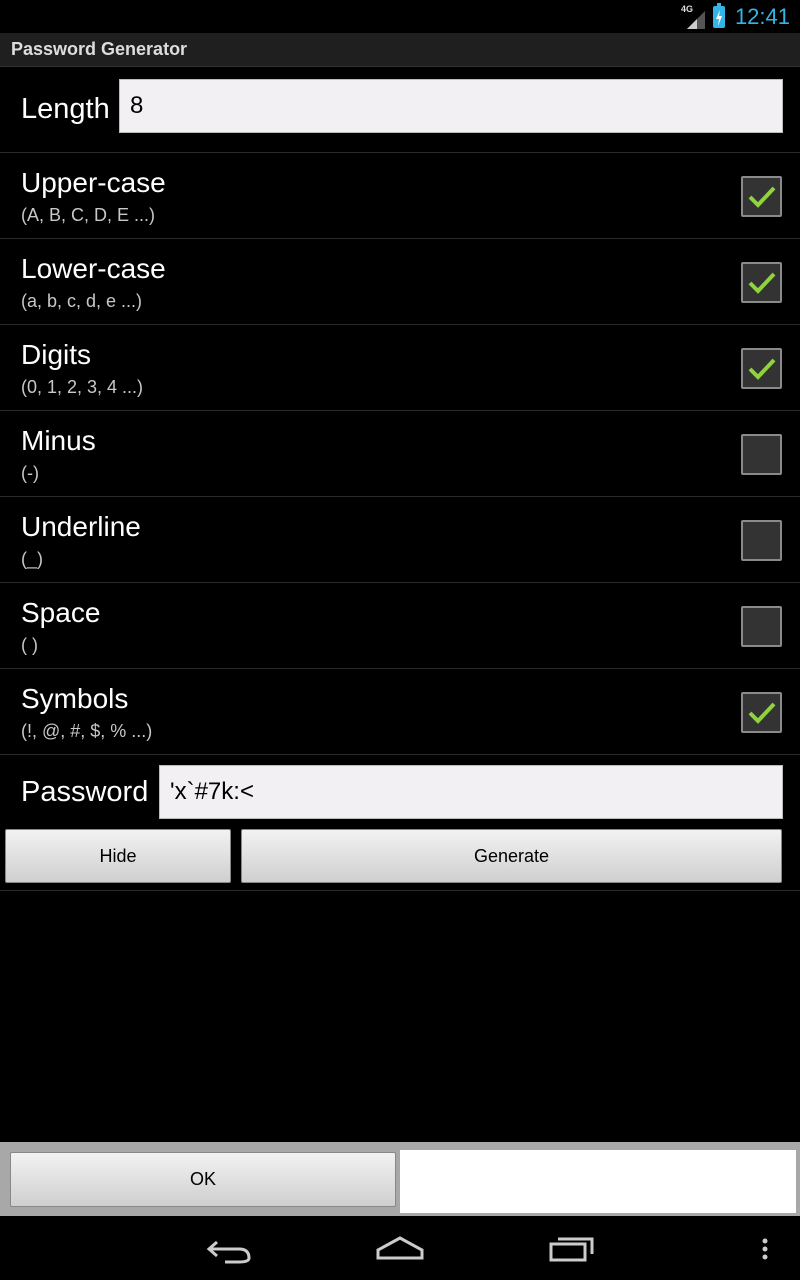 This screenshot has width=800, height=1280. What do you see at coordinates (400, 454) in the screenshot?
I see `option-row-minus: Minus (-)` at bounding box center [400, 454].